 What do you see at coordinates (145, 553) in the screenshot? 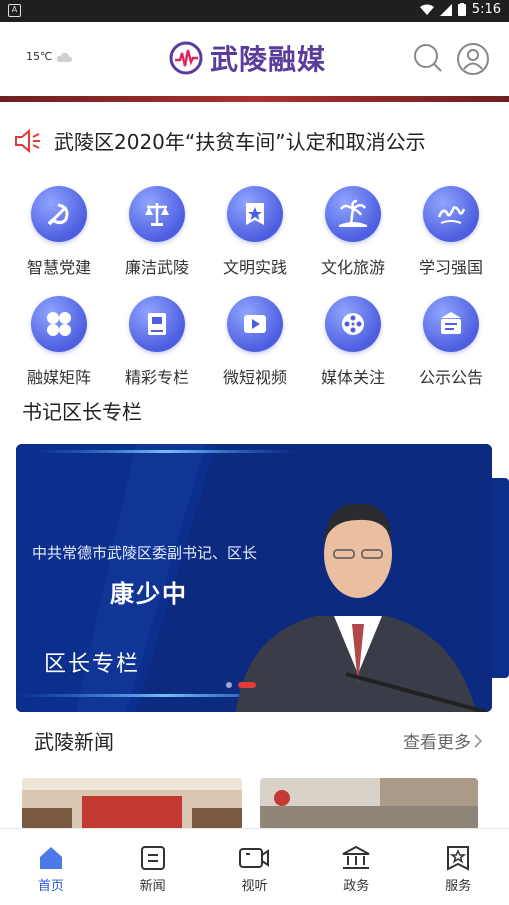
I see `banner-subtitle: 中共常德市武陵区委副书记、区长` at bounding box center [145, 553].